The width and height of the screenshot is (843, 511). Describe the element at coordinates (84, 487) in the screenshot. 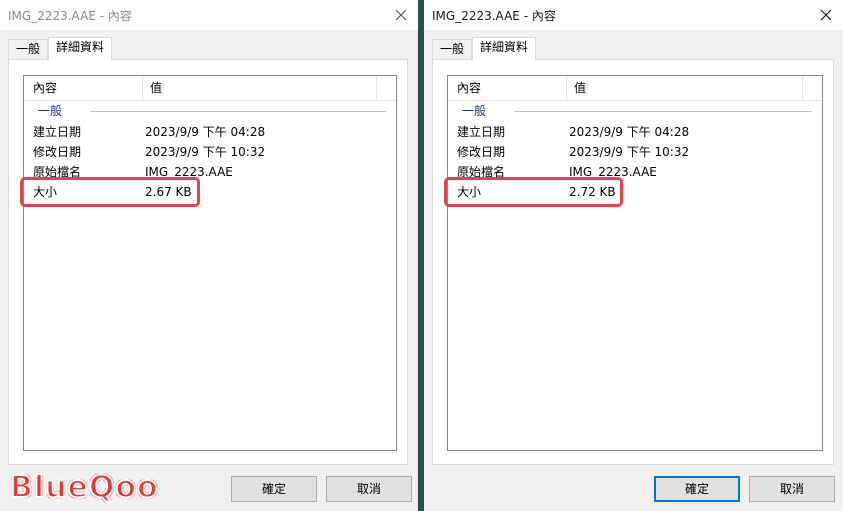

I see `watermark-logo: BlueQoo` at that location.